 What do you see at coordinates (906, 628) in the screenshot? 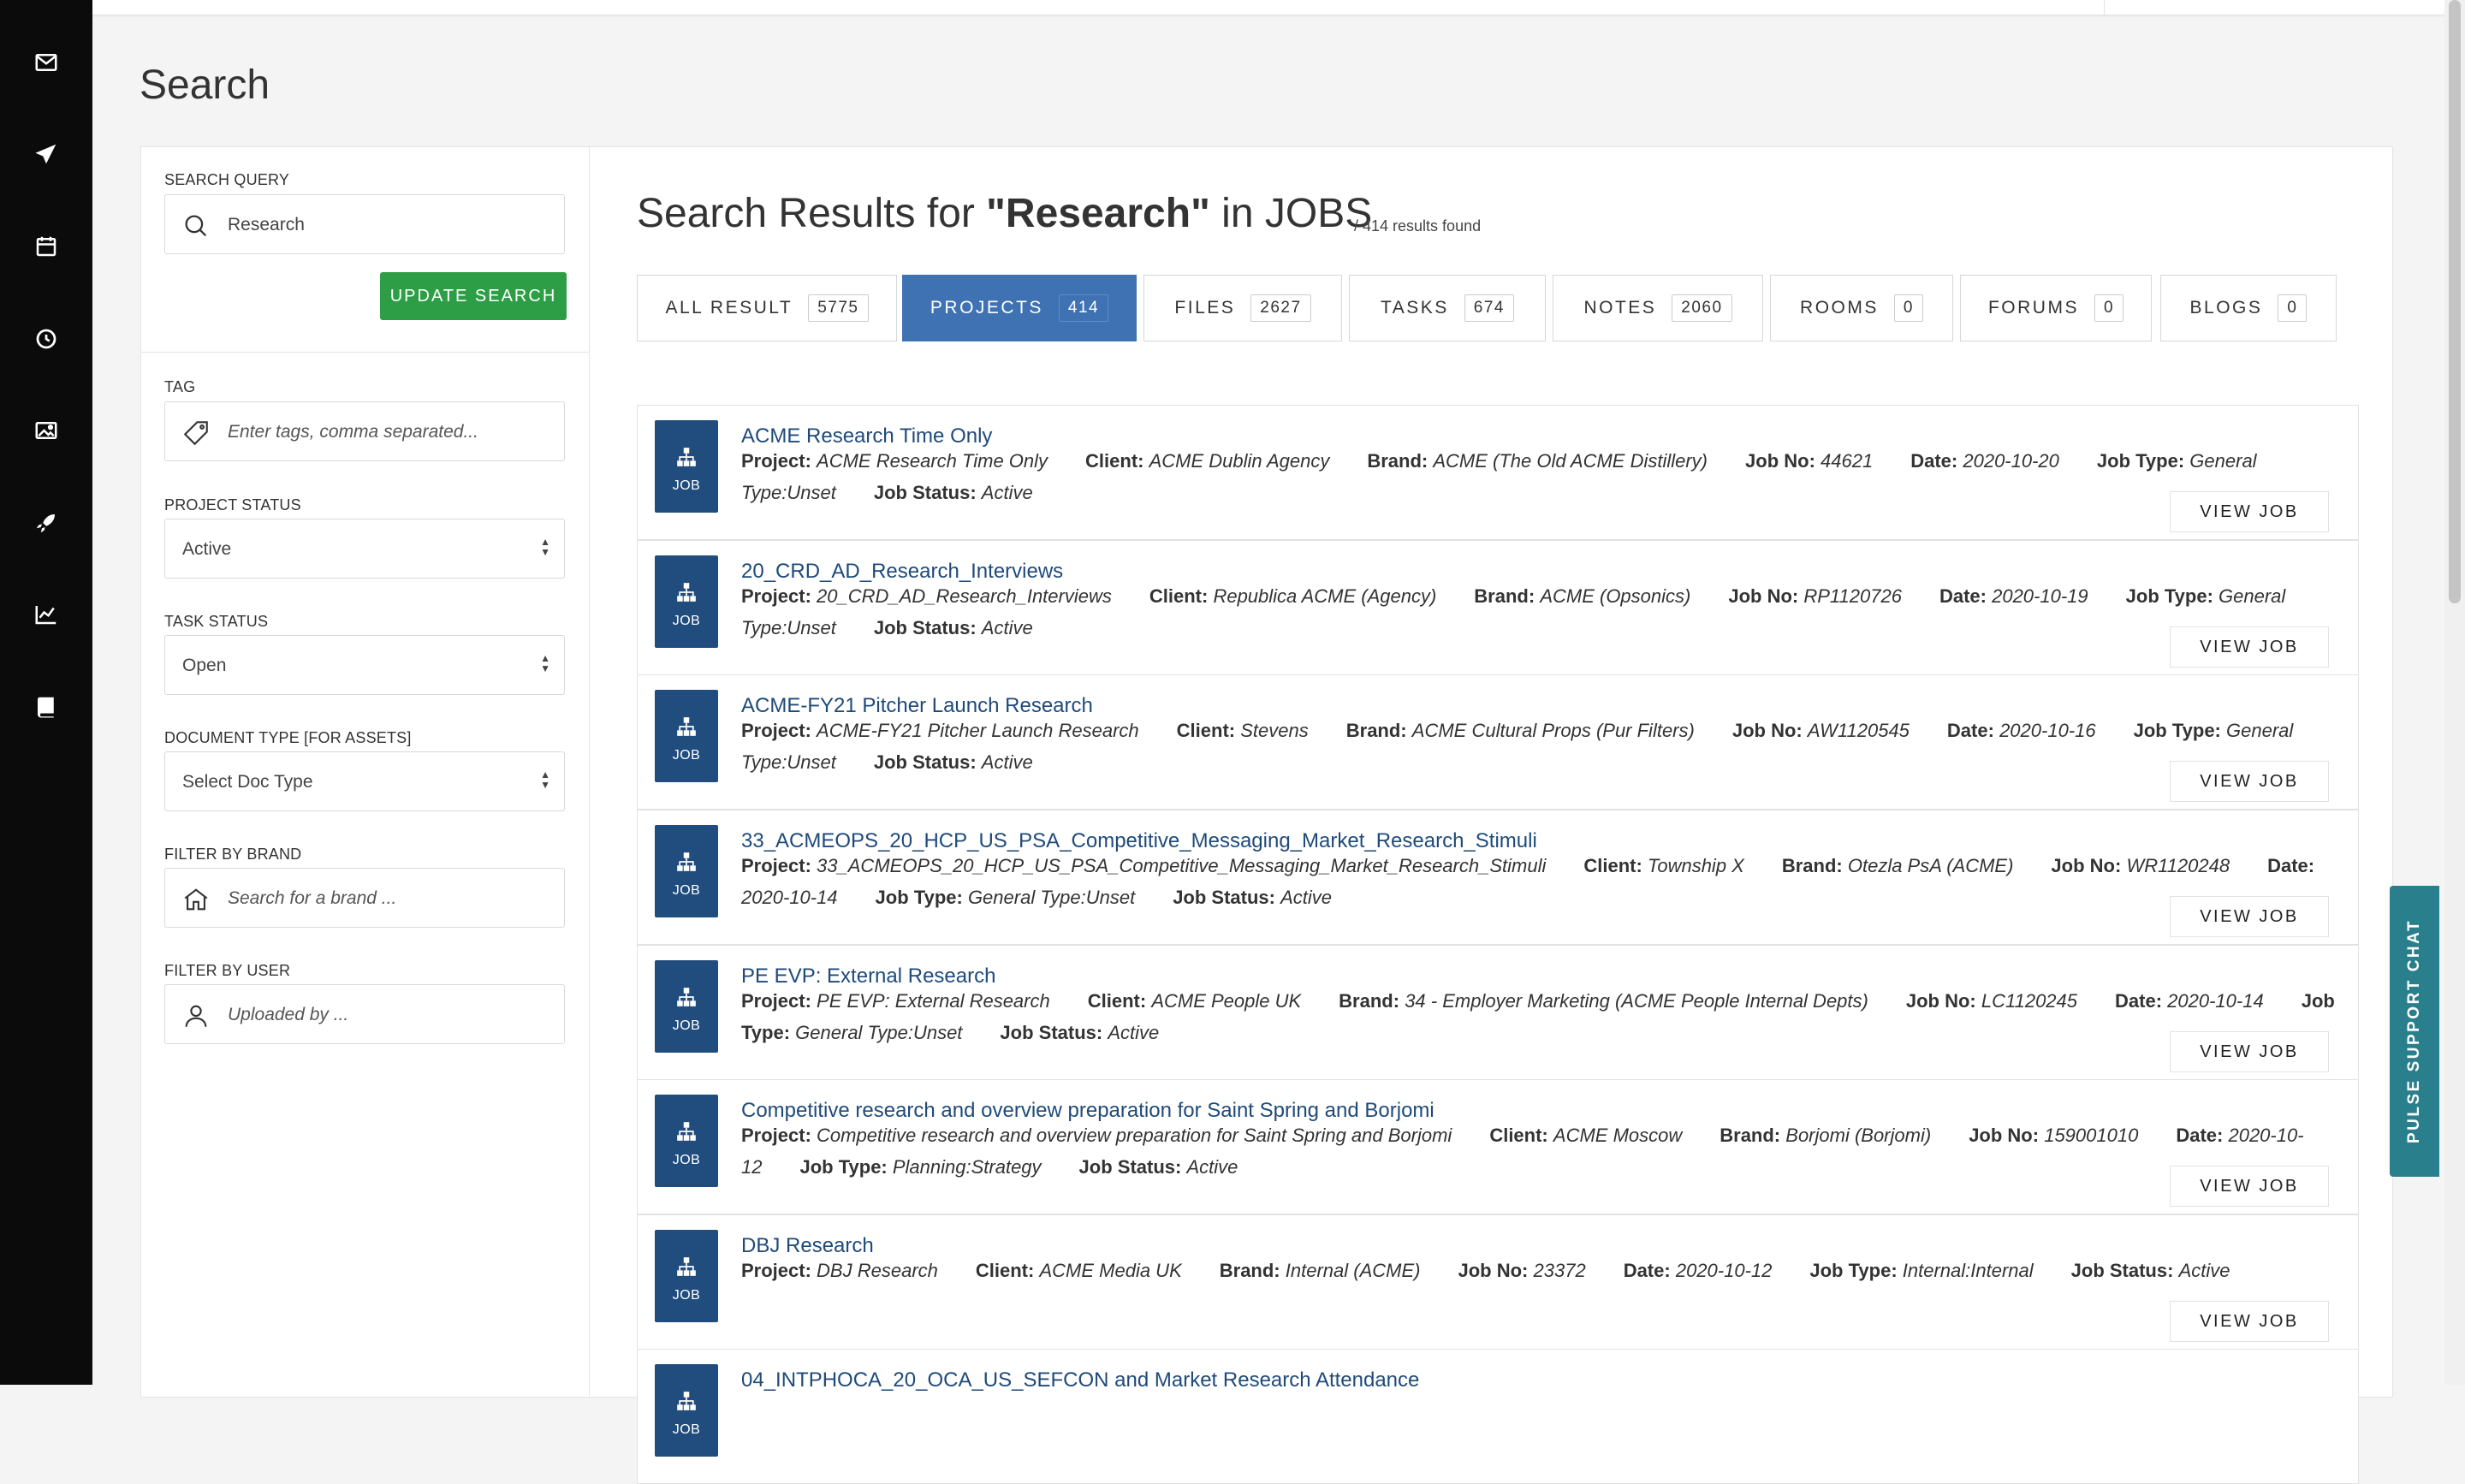
I see `job-details-line: Type:Unset Job Status: Active` at bounding box center [906, 628].